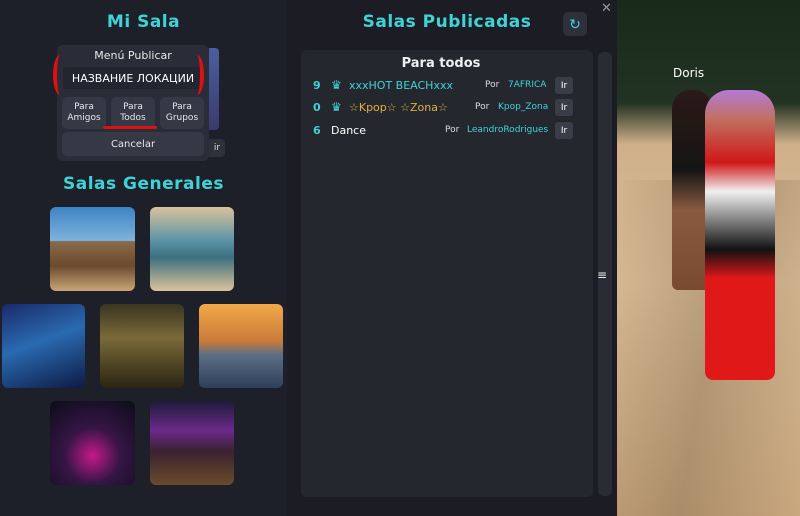 Image resolution: width=800 pixels, height=516 pixels. I want to click on publish-groups-label-2: Grupos, so click(182, 118).